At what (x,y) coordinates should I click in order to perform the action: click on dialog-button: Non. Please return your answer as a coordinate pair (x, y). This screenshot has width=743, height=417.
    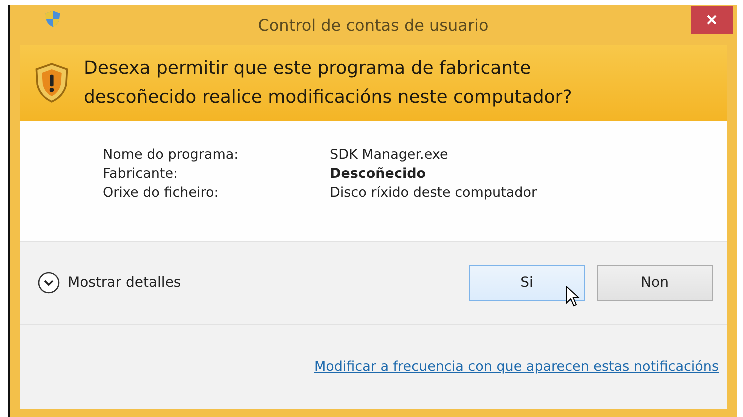
    Looking at the image, I should click on (655, 283).